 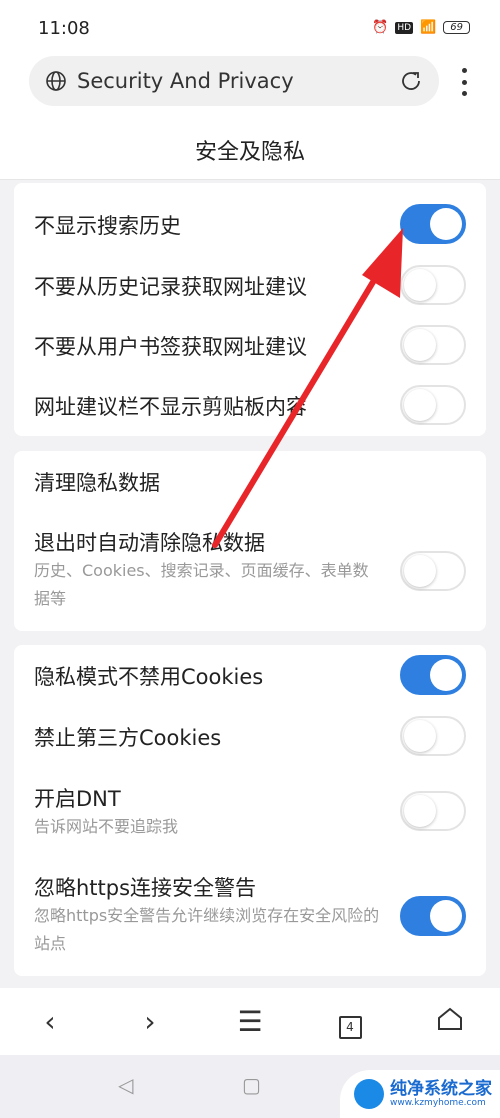 What do you see at coordinates (350, 1027) in the screenshot?
I see `tab-count: 4` at bounding box center [350, 1027].